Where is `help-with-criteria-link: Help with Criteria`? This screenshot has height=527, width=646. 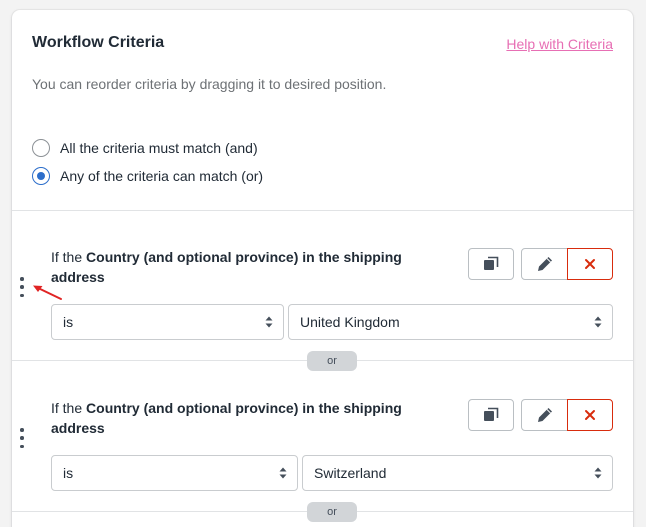 help-with-criteria-link: Help with Criteria is located at coordinates (559, 44).